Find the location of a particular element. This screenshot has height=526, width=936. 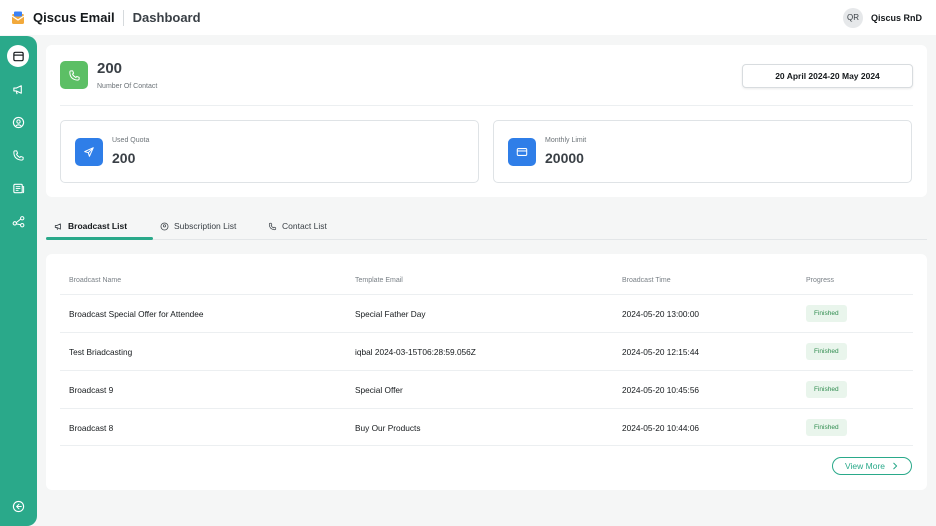

send-icon is located at coordinates (89, 152).